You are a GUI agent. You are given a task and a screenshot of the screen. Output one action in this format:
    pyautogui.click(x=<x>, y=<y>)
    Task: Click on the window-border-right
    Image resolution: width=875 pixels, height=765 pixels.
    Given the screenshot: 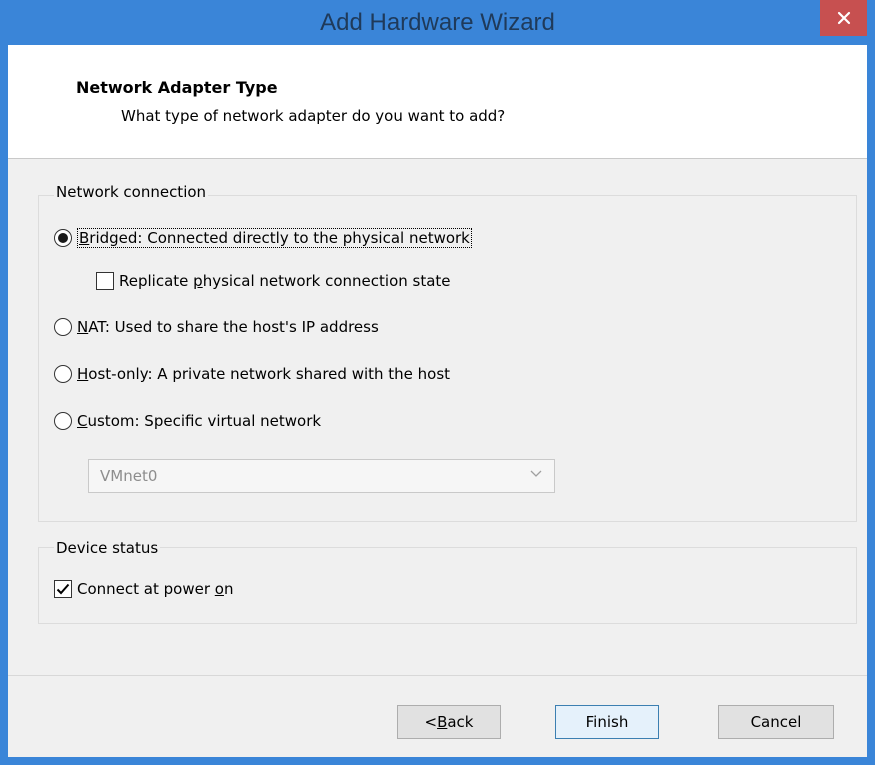 What is the action you would take?
    pyautogui.click(x=871, y=405)
    